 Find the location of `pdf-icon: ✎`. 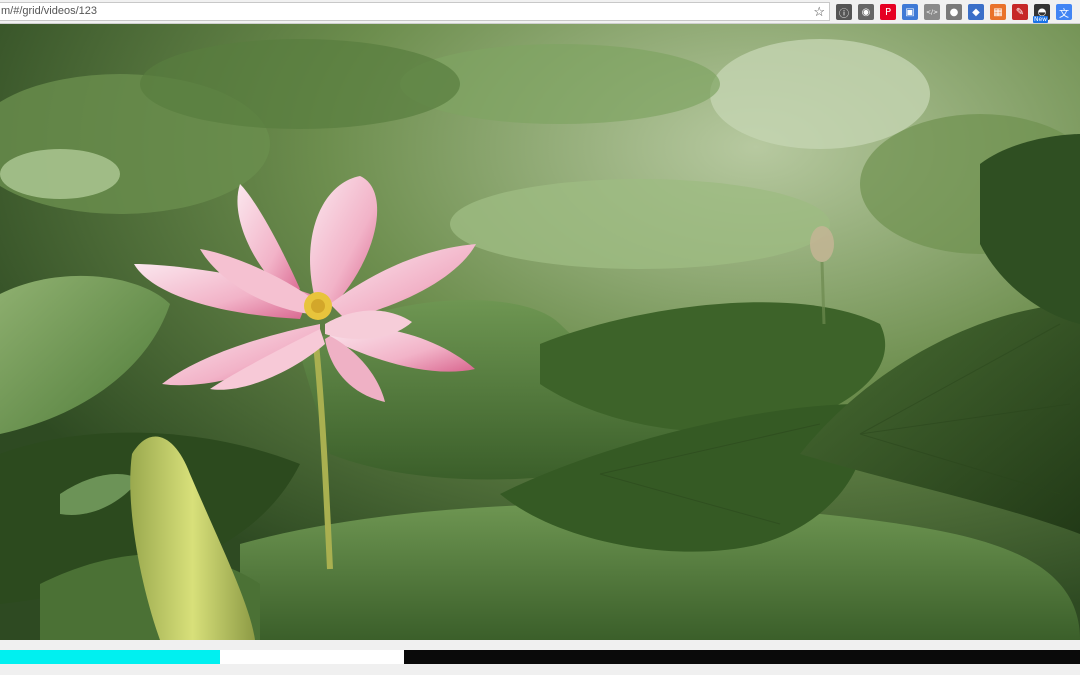

pdf-icon: ✎ is located at coordinates (1020, 12).